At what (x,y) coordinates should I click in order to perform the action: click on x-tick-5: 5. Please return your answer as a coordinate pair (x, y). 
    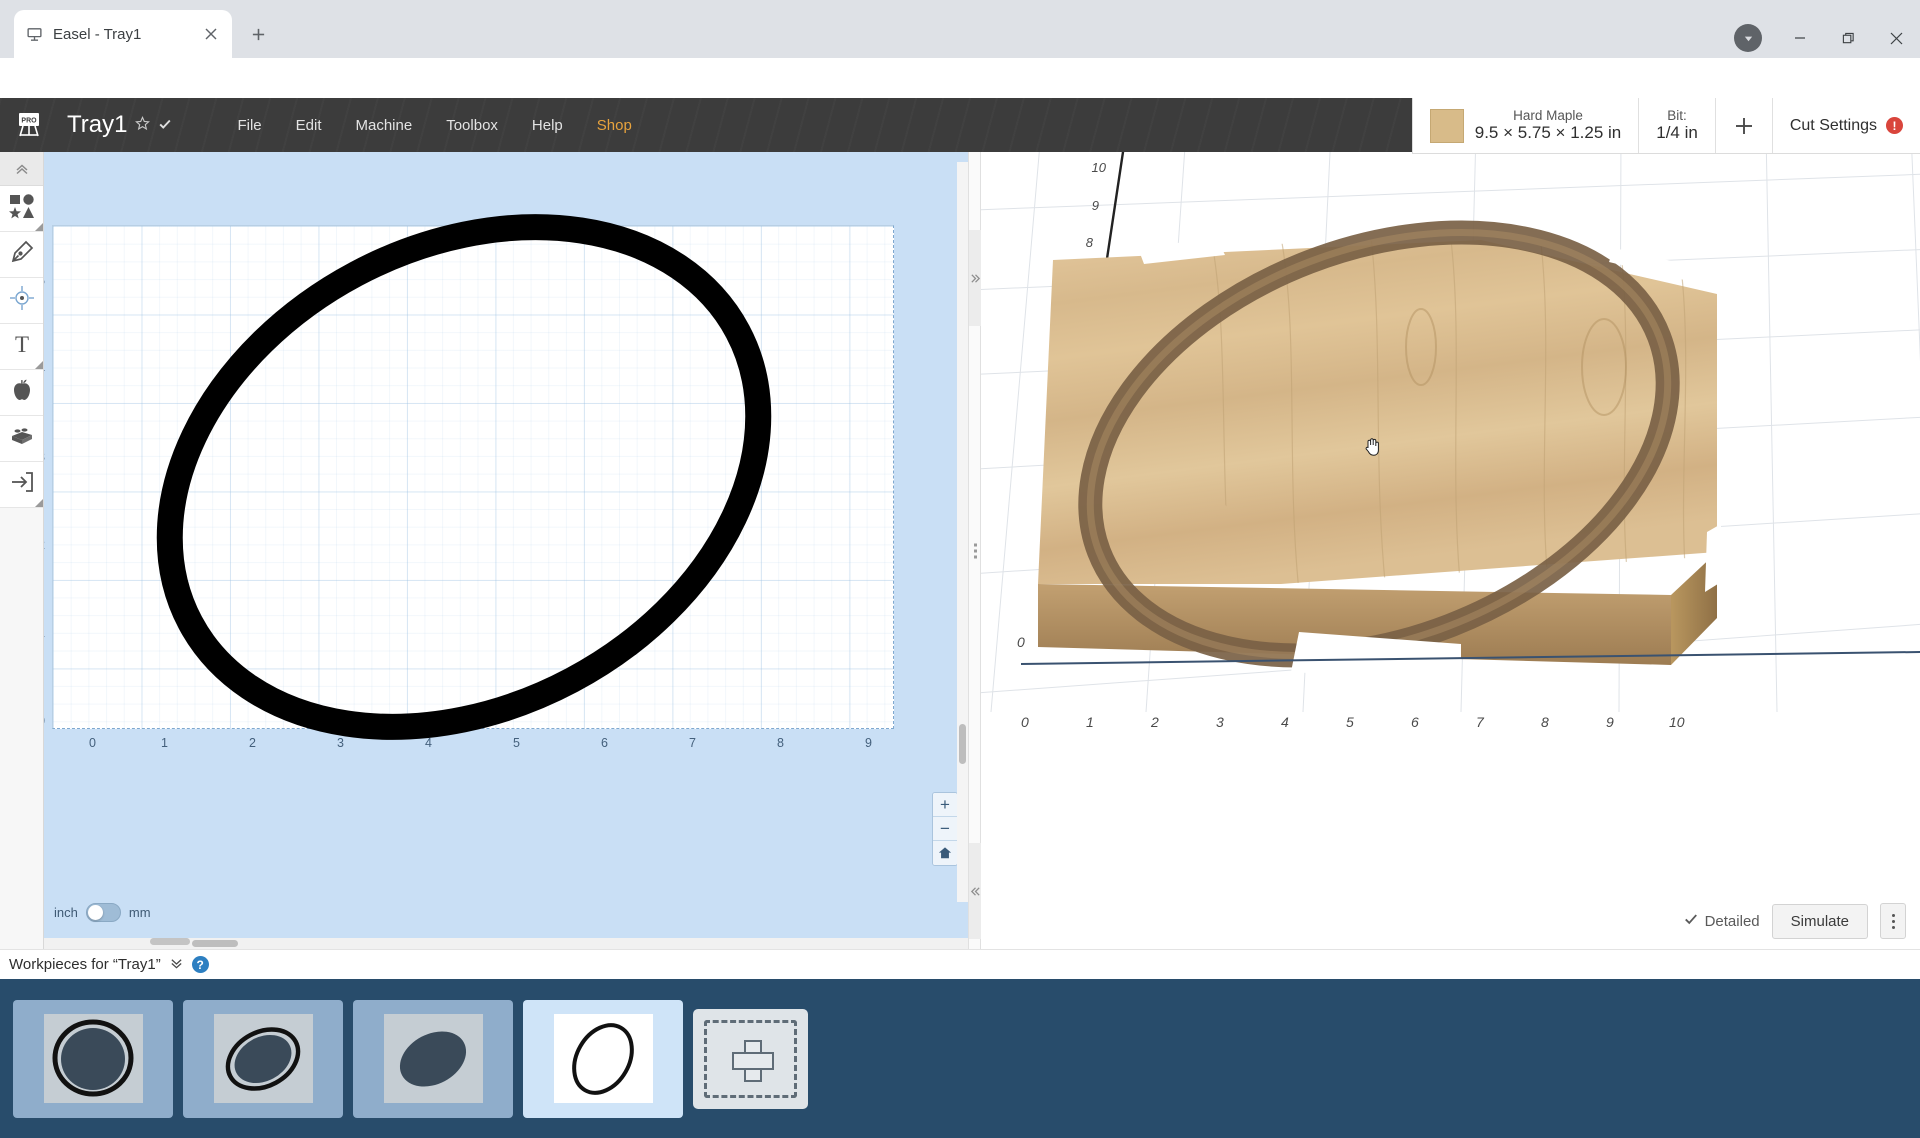
    Looking at the image, I should click on (516, 743).